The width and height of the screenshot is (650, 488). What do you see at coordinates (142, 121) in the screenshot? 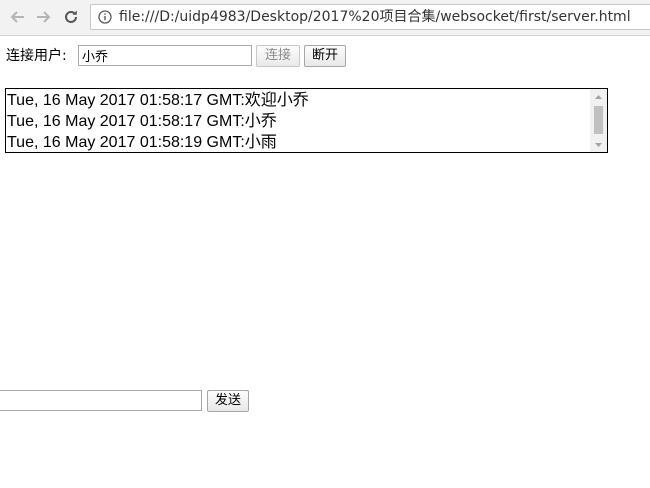
I see `log-line: Tue, 16 May 2017 01:58:17 GMT:小乔` at bounding box center [142, 121].